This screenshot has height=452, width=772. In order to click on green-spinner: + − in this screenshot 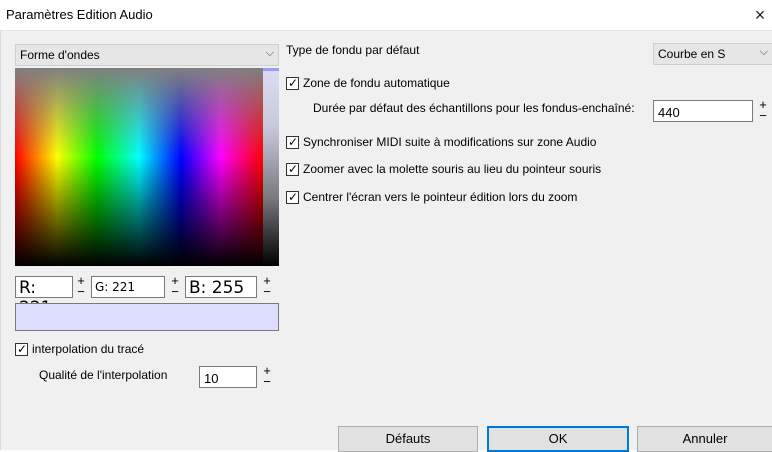, I will do `click(175, 286)`.